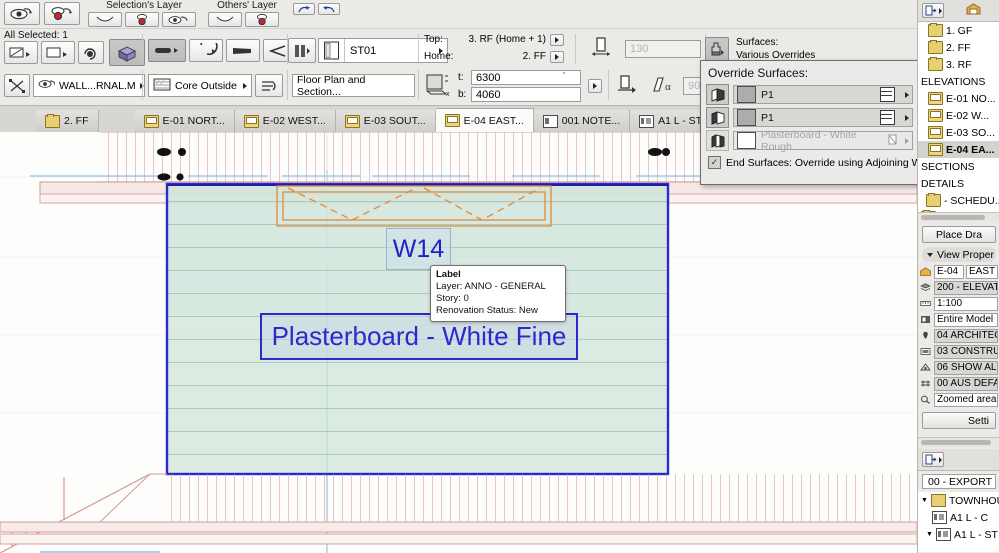  Describe the element at coordinates (206, 50) in the screenshot. I see `curved-wall-icon` at that location.